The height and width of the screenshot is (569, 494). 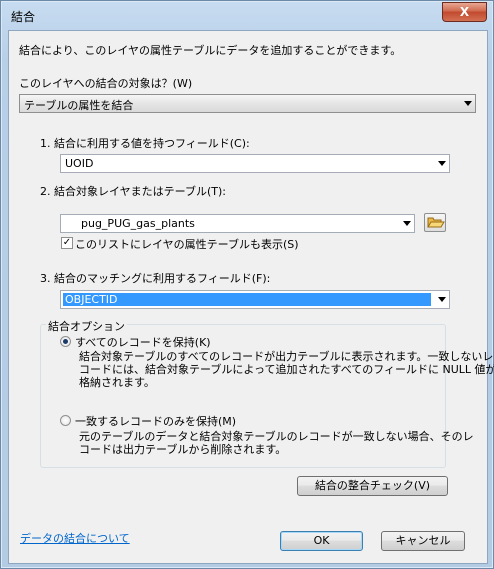 I want to click on step2-label: 2. 結合対象レイヤまたはテーブル(T):, so click(x=133, y=191).